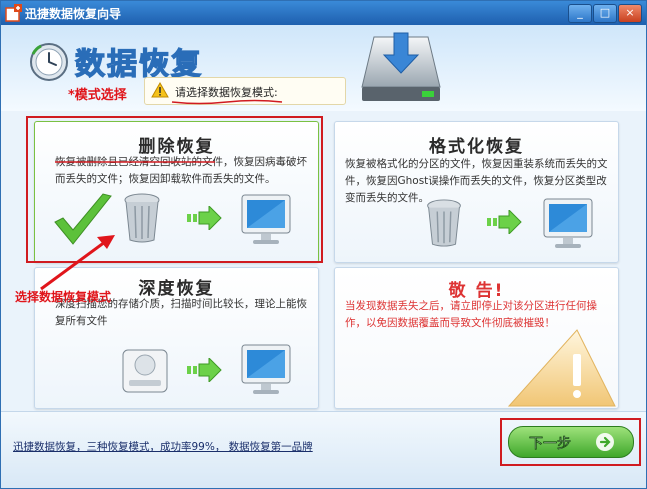  What do you see at coordinates (227, 102) in the screenshot?
I see `prompt-underline` at bounding box center [227, 102].